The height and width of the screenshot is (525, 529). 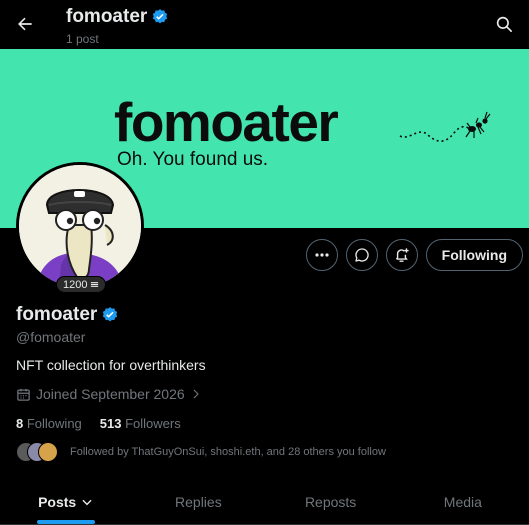 What do you see at coordinates (57, 501) in the screenshot?
I see `tab-posts-label: Posts` at bounding box center [57, 501].